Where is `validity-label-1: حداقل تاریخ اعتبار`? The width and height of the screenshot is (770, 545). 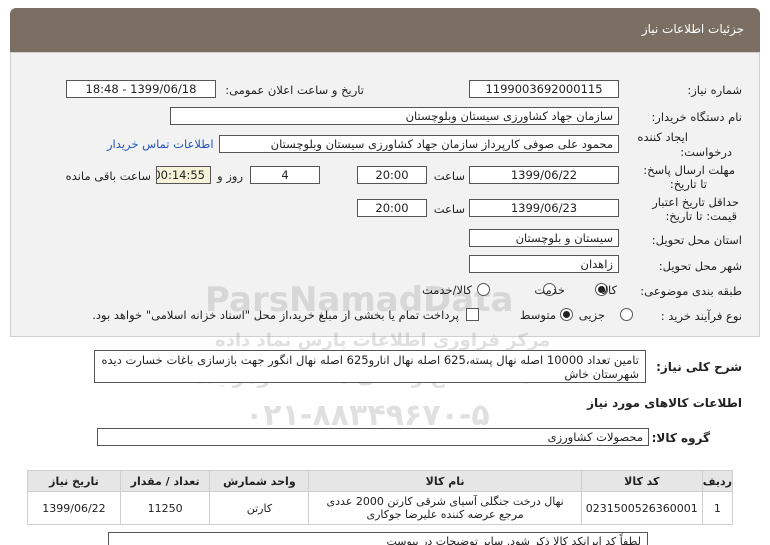
validity-label-1: حداقل تاریخ اعتبار is located at coordinates (695, 202).